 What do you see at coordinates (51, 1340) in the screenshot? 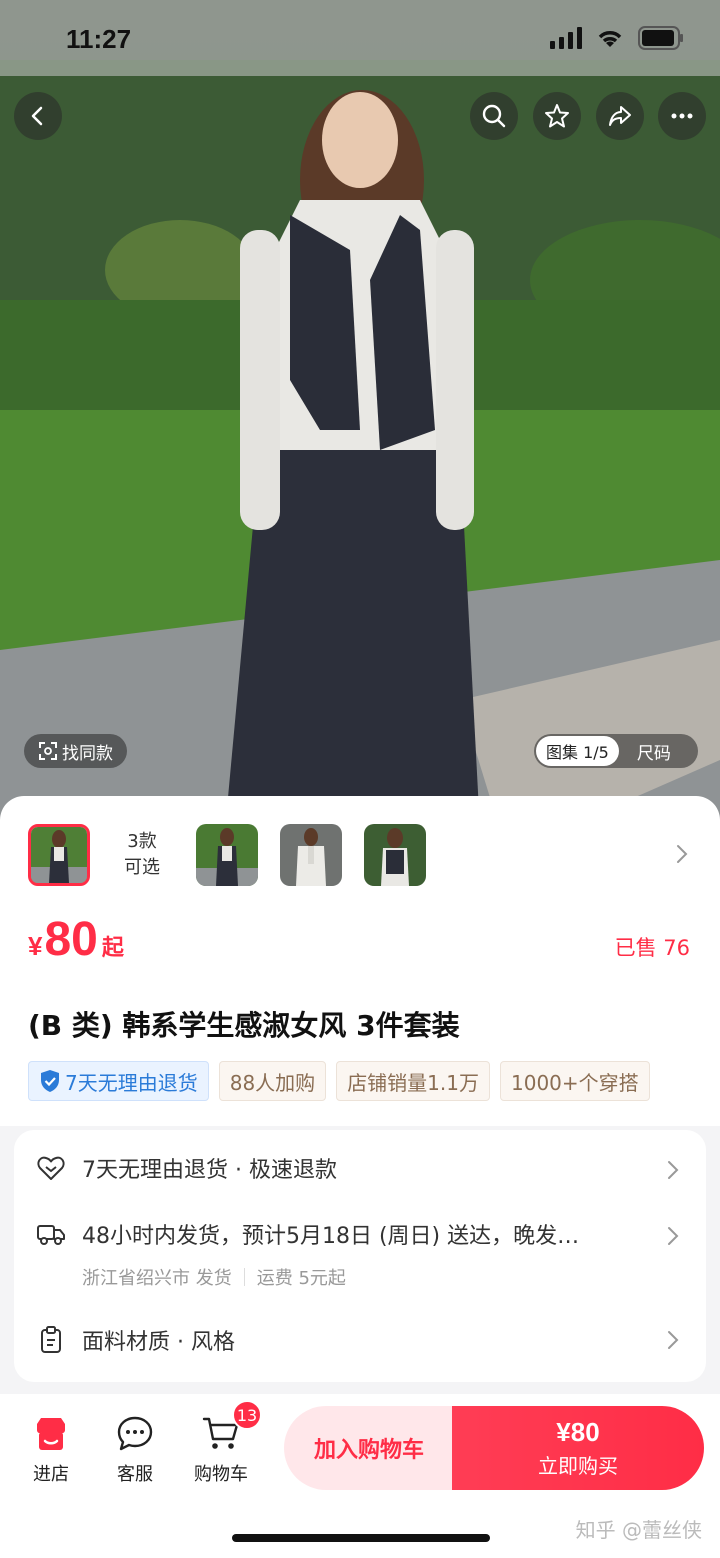
I see `clipboard-icon` at bounding box center [51, 1340].